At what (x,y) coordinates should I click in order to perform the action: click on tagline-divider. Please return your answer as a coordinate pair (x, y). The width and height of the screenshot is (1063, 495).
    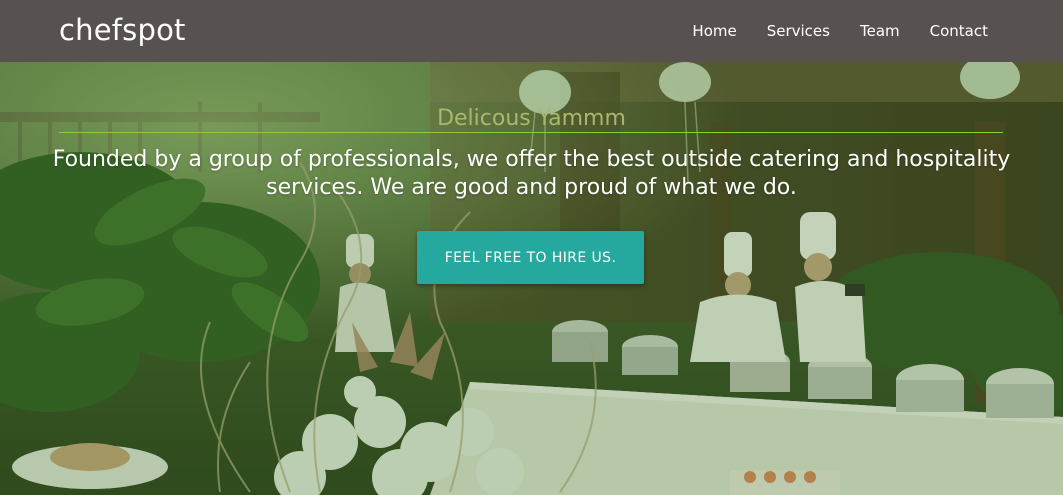
    Looking at the image, I should click on (531, 132).